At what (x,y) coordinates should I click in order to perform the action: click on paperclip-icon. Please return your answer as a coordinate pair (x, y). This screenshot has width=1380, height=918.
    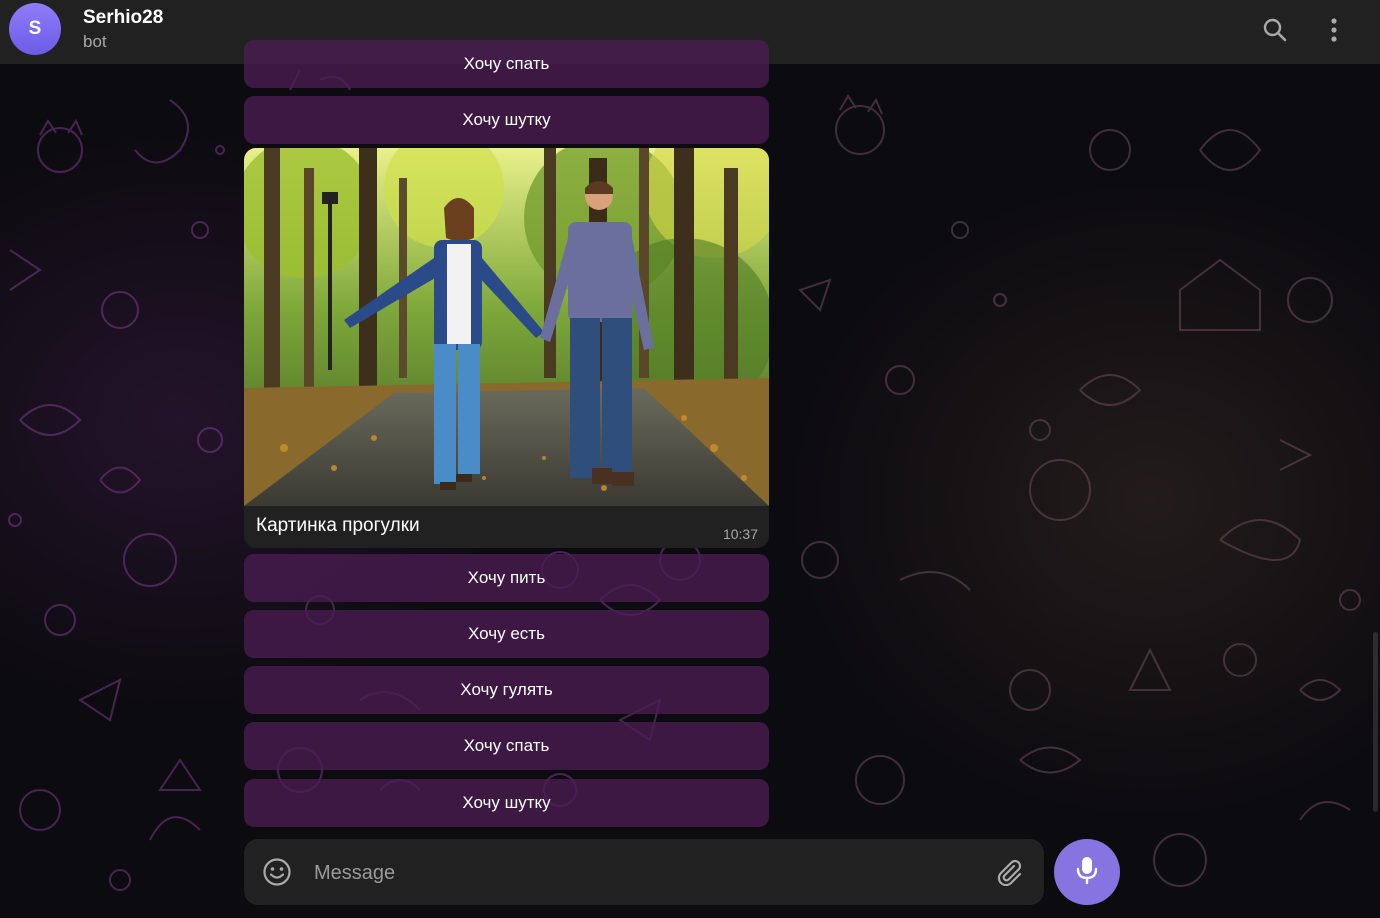
    Looking at the image, I should click on (1010, 872).